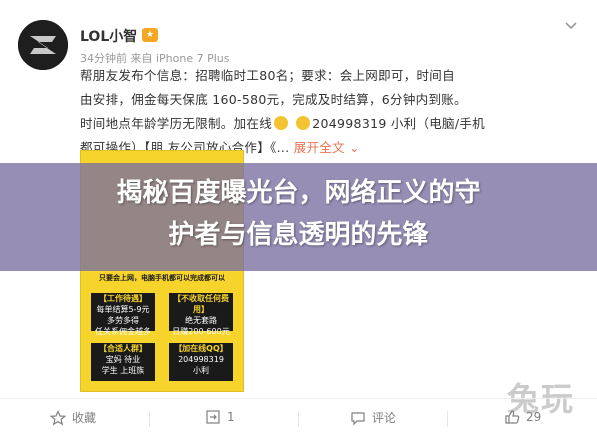  Describe the element at coordinates (201, 365) in the screenshot. I see `image-box-body: 204998319 小利` at that location.